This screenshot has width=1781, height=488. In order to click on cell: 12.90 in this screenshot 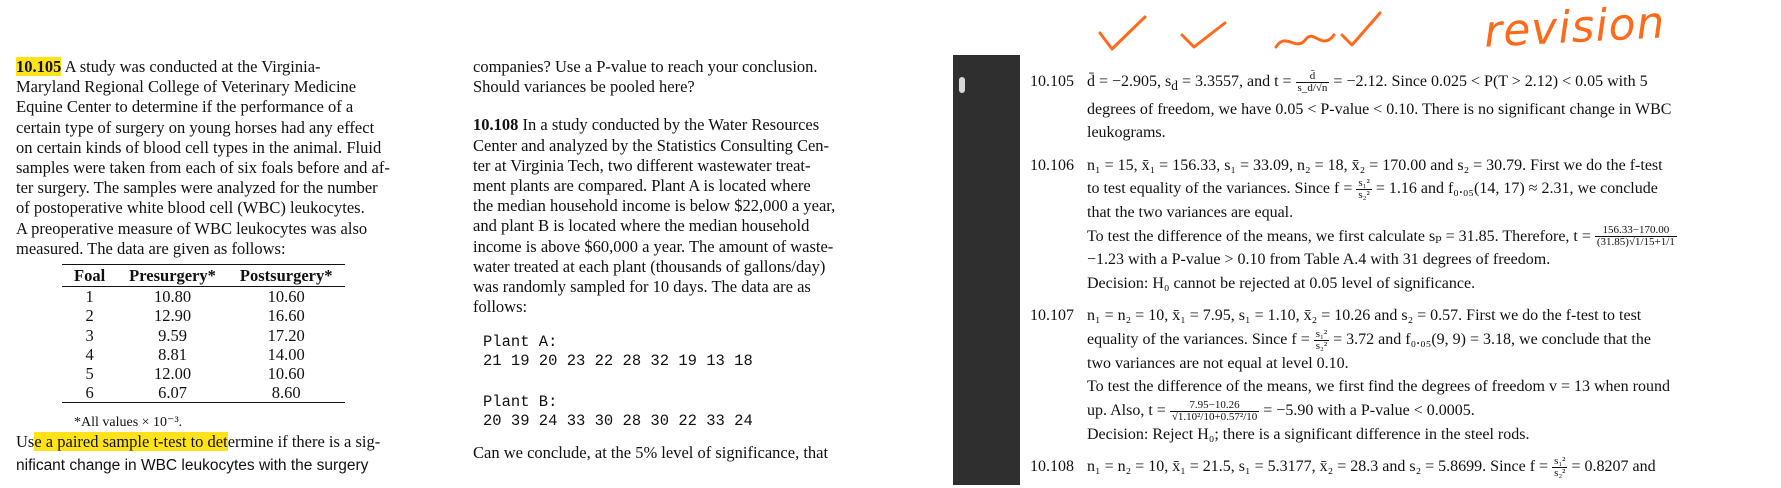, I will do `click(172, 316)`.